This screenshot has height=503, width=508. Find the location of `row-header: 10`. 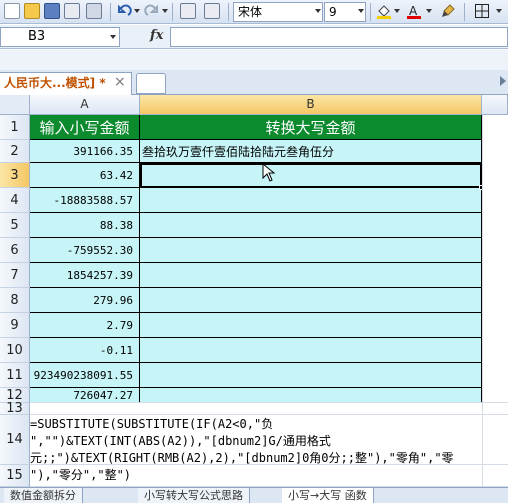

row-header: 10 is located at coordinates (15, 350).